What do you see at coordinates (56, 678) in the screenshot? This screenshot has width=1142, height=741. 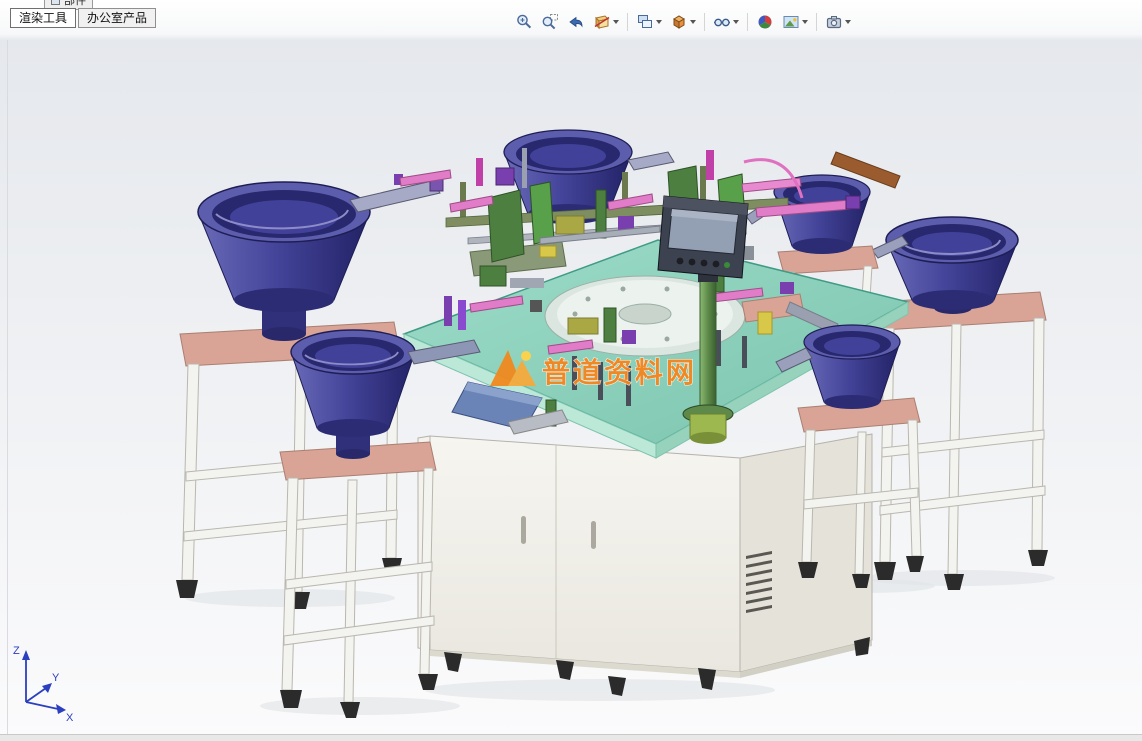 I see `triad-y-label: Y` at bounding box center [56, 678].